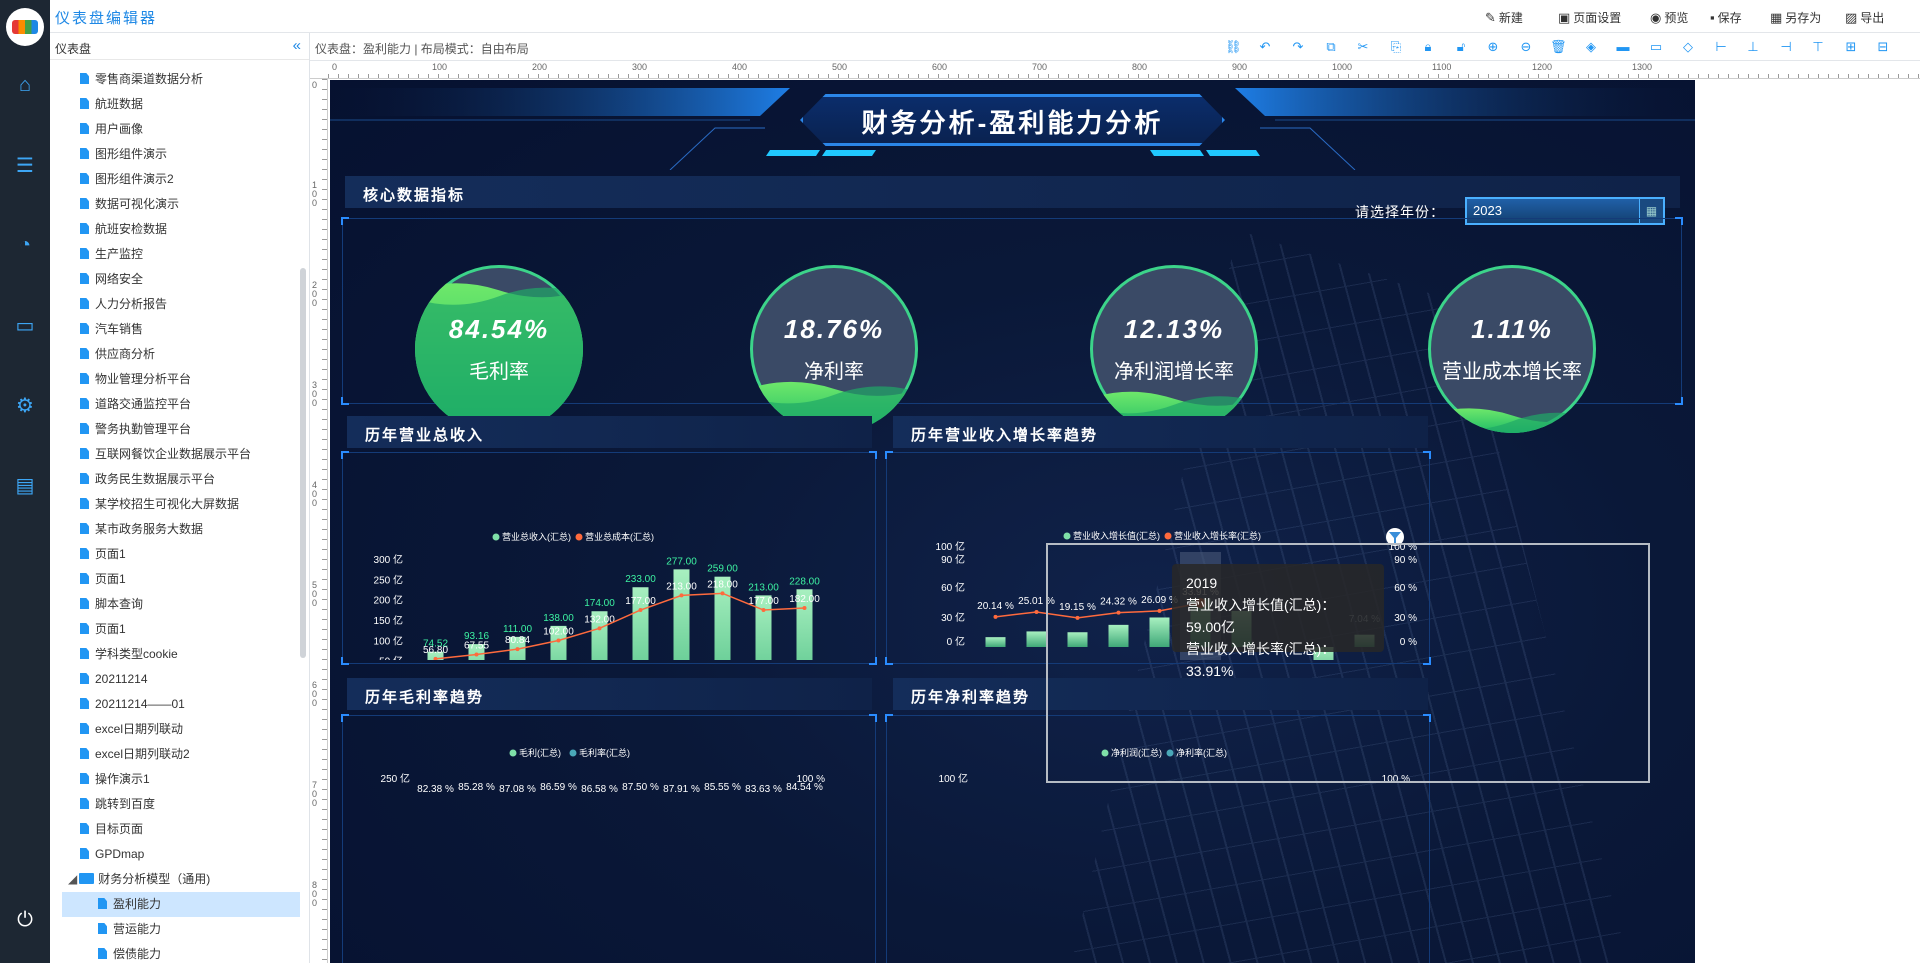  Describe the element at coordinates (1795, 17) in the screenshot. I see `save-as-button: ▦ 另存为` at that location.